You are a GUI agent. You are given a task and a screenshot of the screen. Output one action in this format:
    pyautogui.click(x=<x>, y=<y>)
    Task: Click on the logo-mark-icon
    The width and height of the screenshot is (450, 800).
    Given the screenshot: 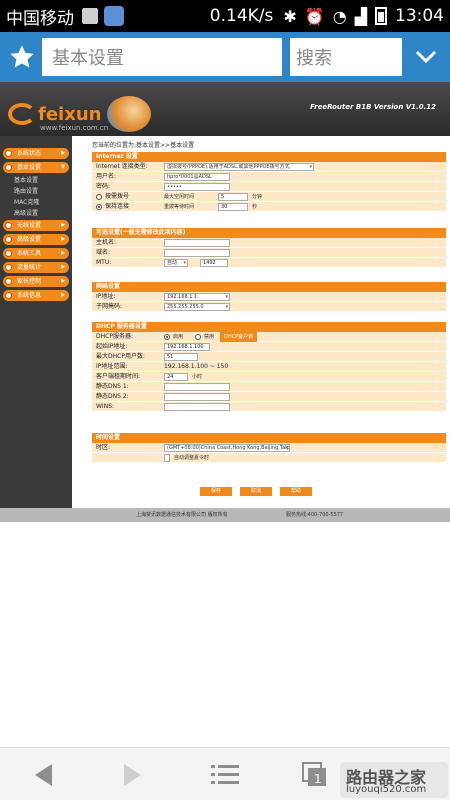 What is the action you would take?
    pyautogui.click(x=22, y=114)
    